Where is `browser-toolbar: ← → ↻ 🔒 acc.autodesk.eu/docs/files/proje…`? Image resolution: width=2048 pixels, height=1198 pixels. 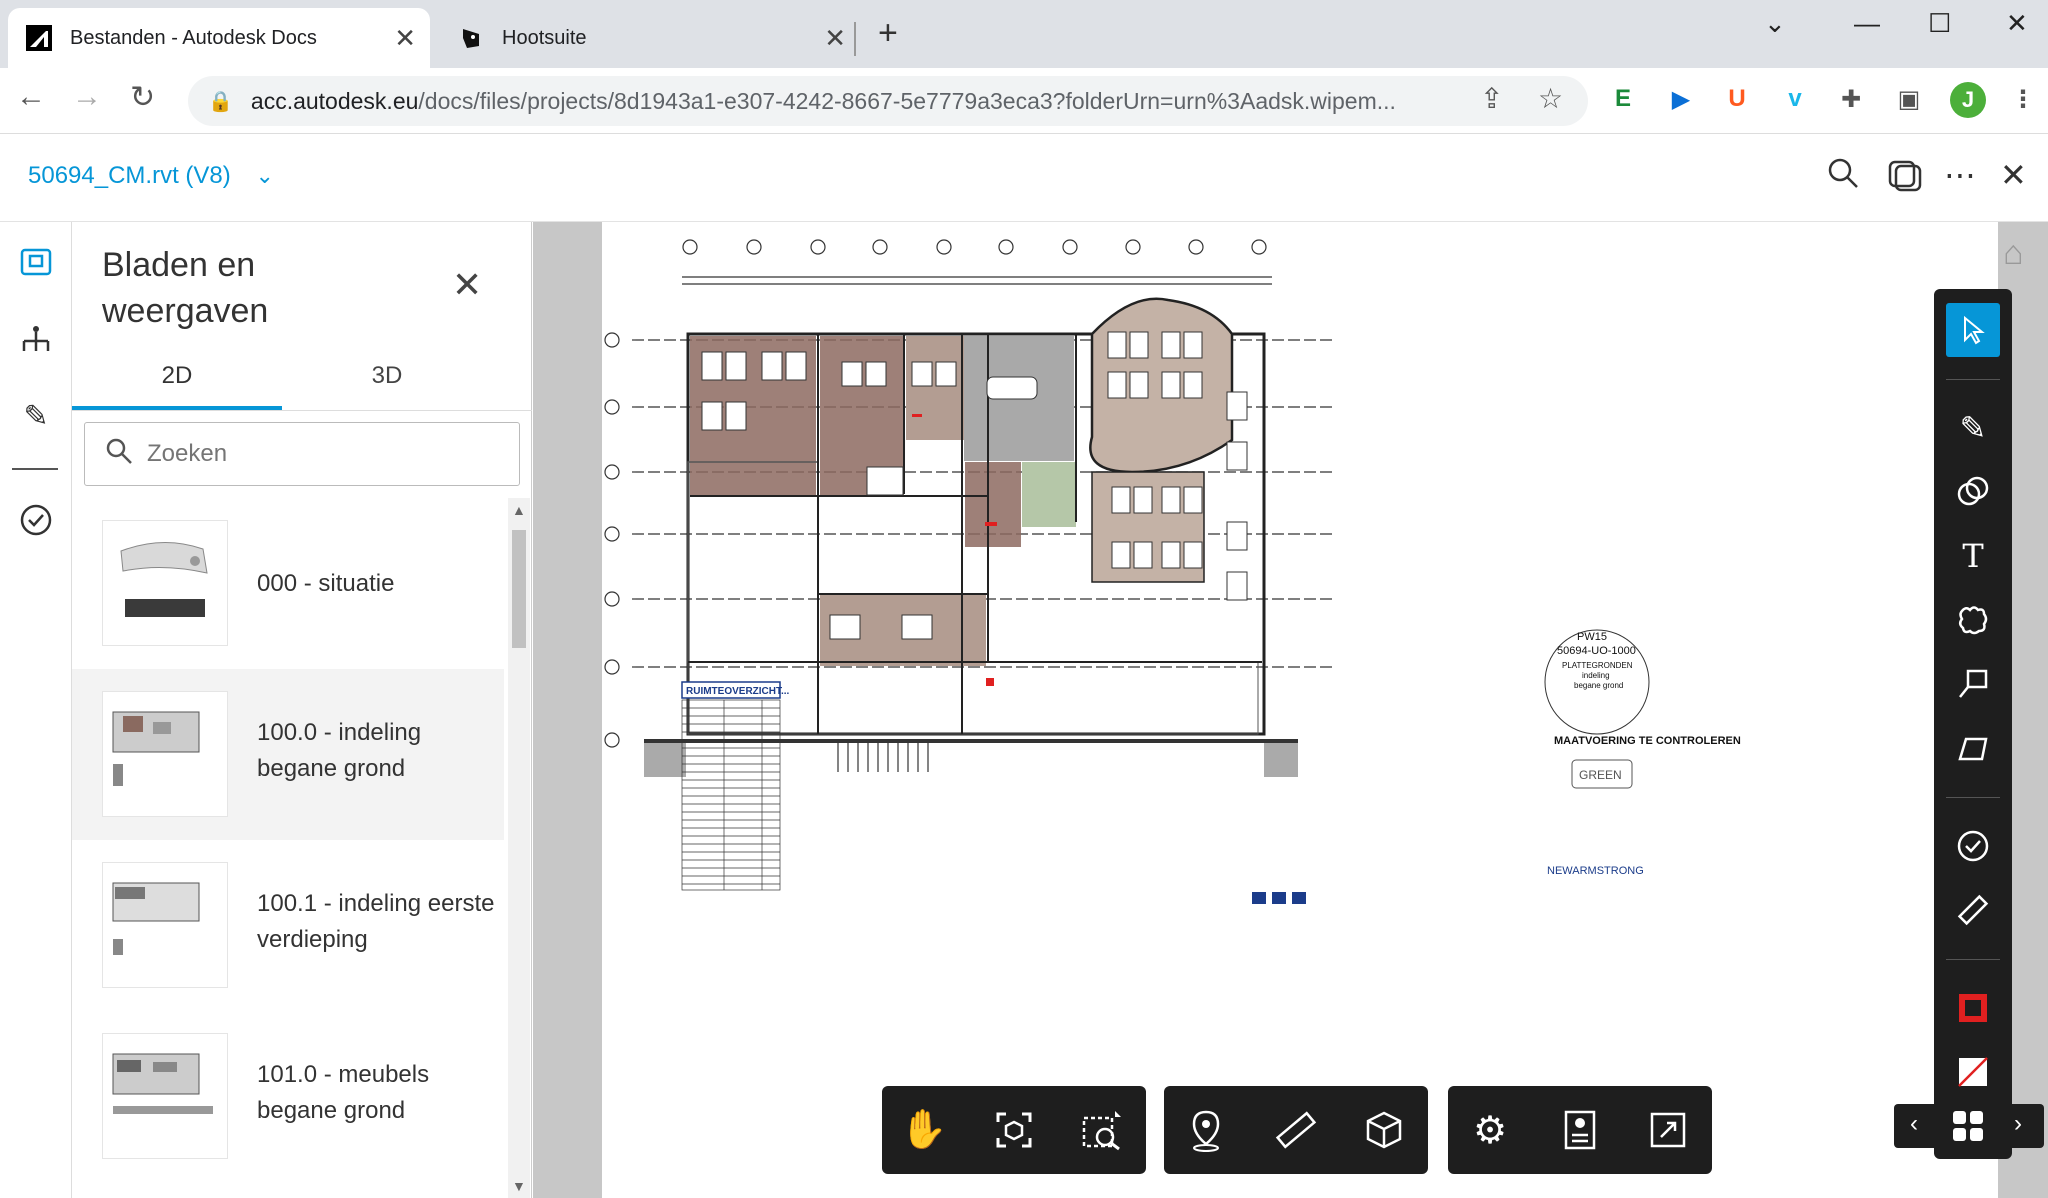 browser-toolbar: ← → ↻ 🔒 acc.autodesk.eu/docs/files/proje… is located at coordinates (1024, 101).